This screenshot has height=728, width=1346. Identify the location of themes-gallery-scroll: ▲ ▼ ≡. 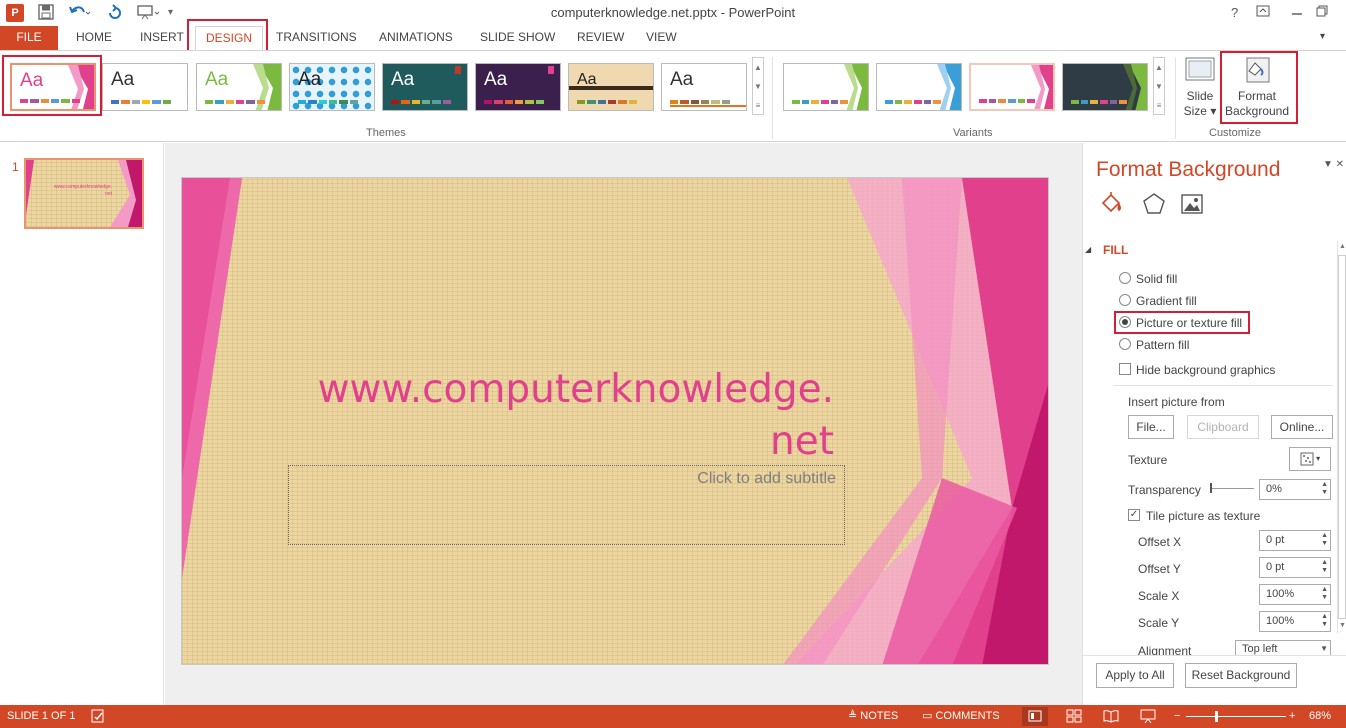
(758, 86).